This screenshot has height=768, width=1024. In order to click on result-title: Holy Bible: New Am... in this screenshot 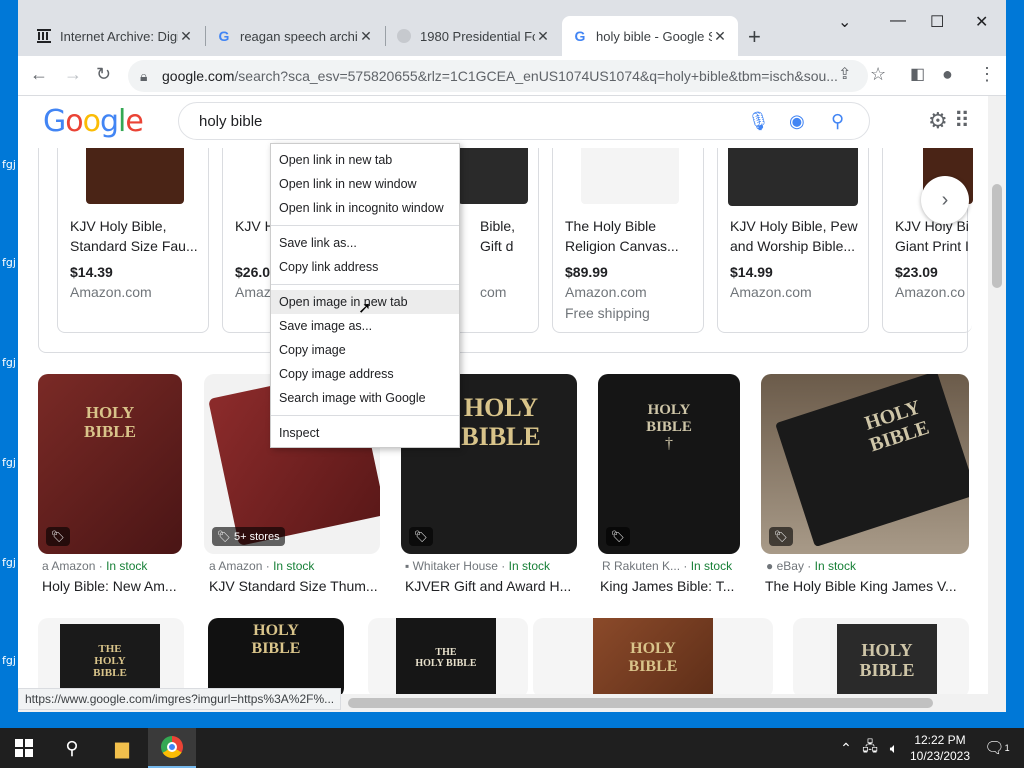, I will do `click(113, 586)`.